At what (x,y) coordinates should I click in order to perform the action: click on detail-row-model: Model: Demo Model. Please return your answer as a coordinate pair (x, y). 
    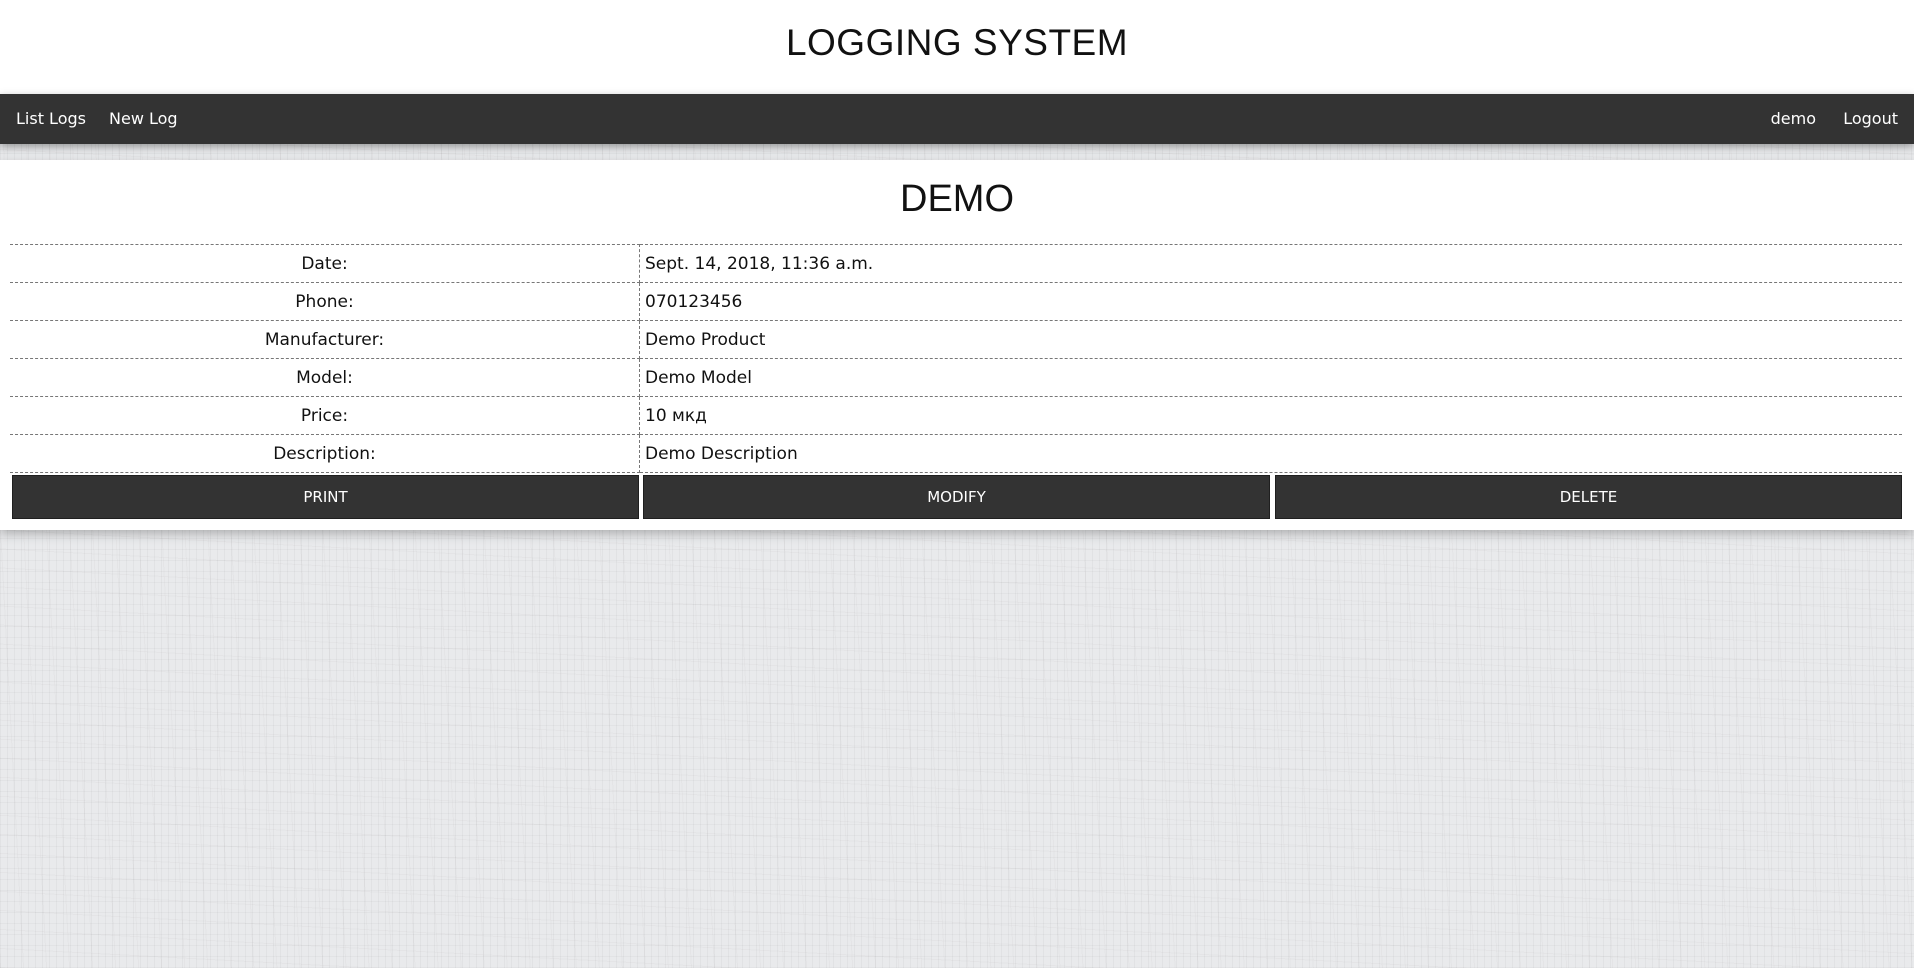
    Looking at the image, I should click on (956, 377).